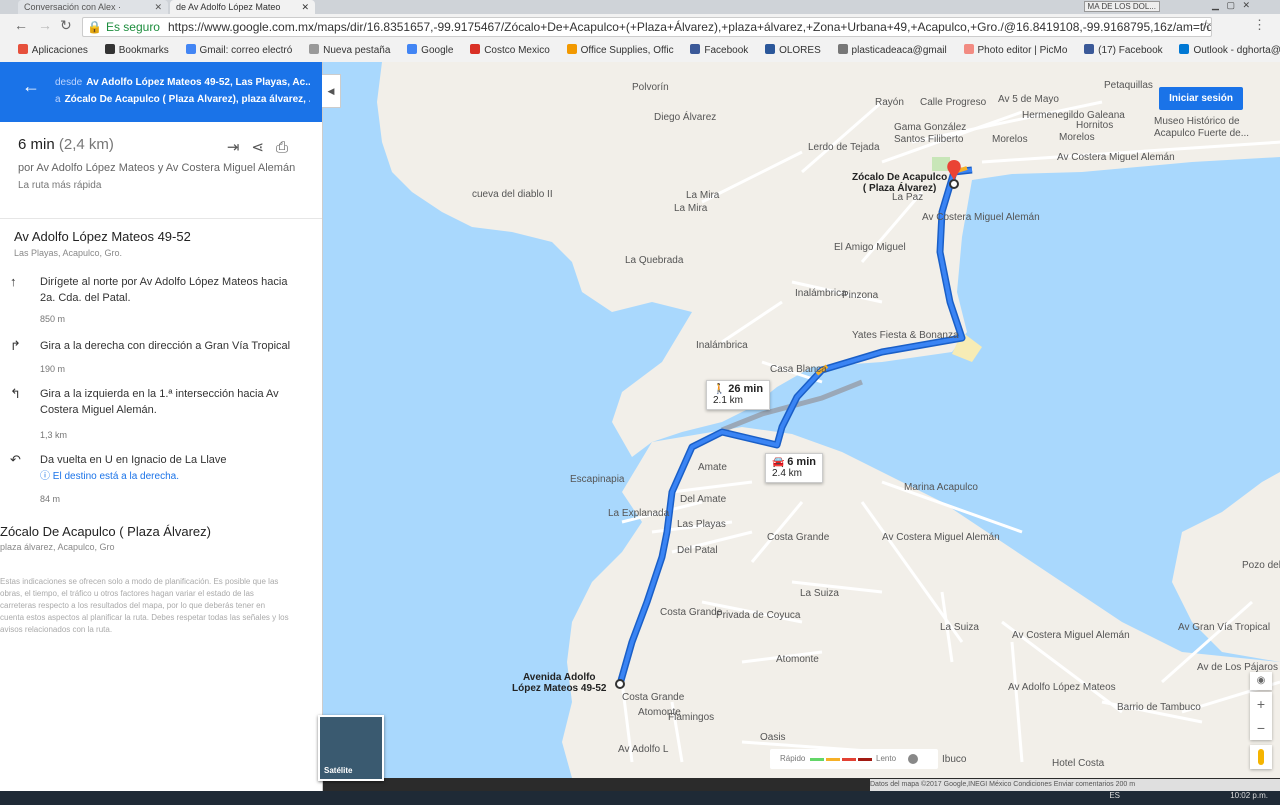 This screenshot has width=1280, height=805. Describe the element at coordinates (941, 487) in the screenshot. I see `map-street-label: Marina Acapulco` at that location.